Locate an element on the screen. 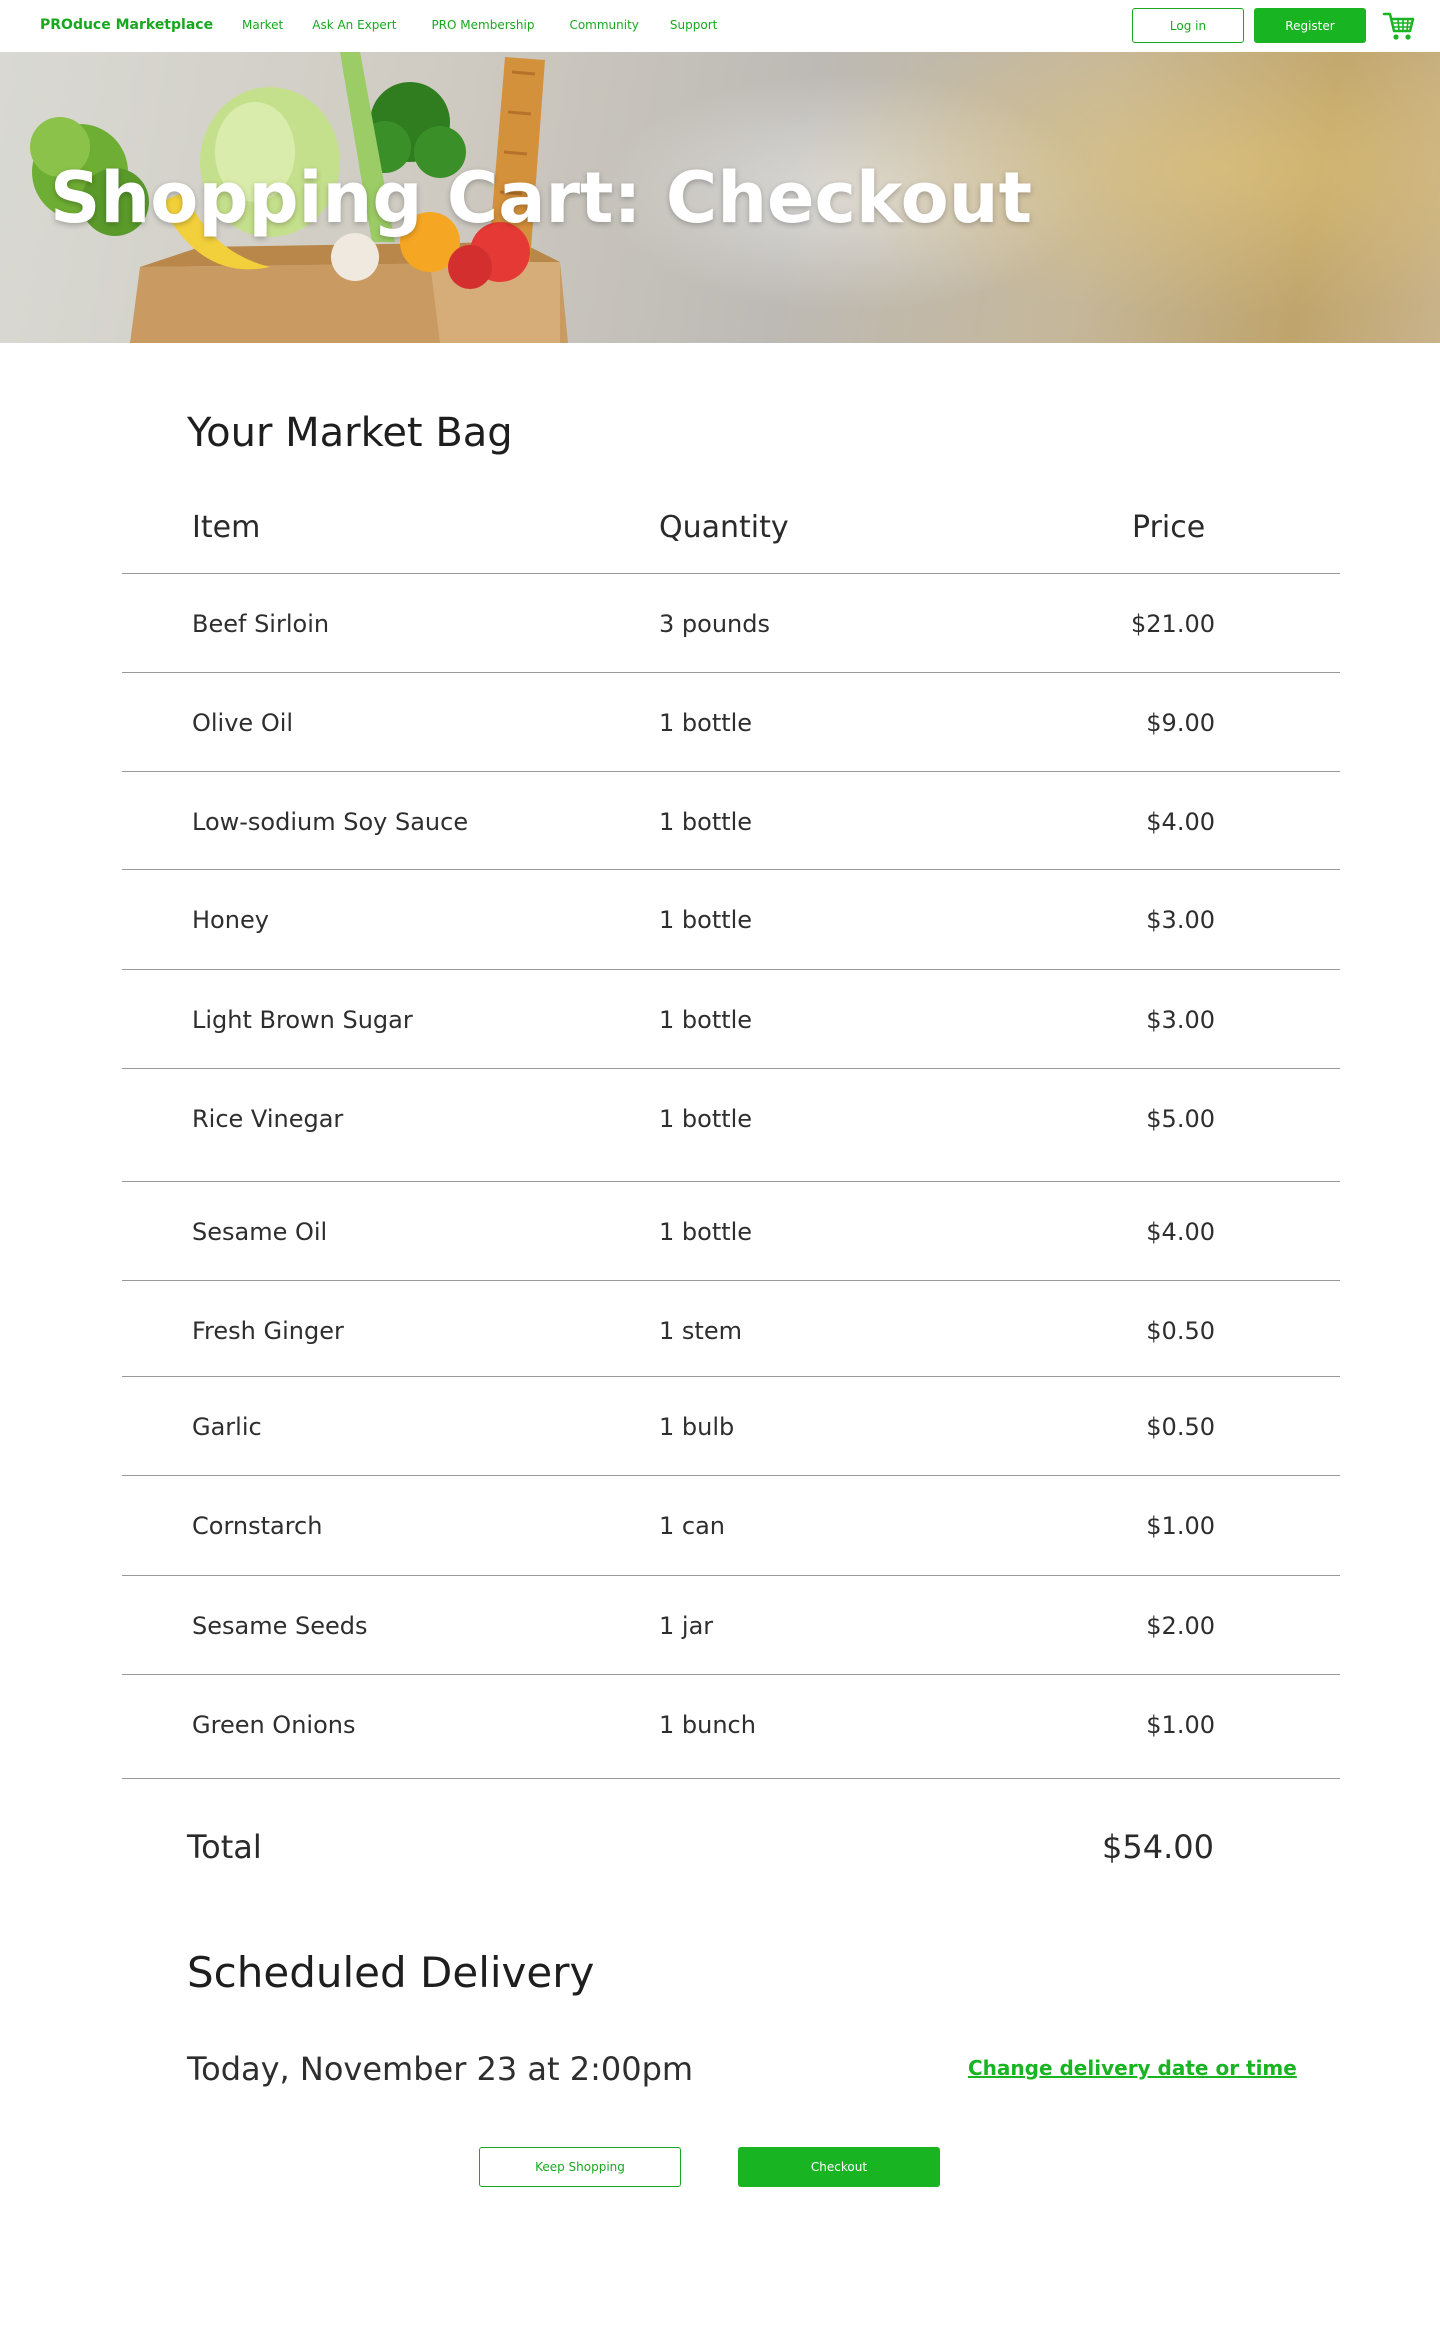 The image size is (1440, 2333). table-row: Beef Sirloin 3 pounds $21.00 is located at coordinates (731, 623).